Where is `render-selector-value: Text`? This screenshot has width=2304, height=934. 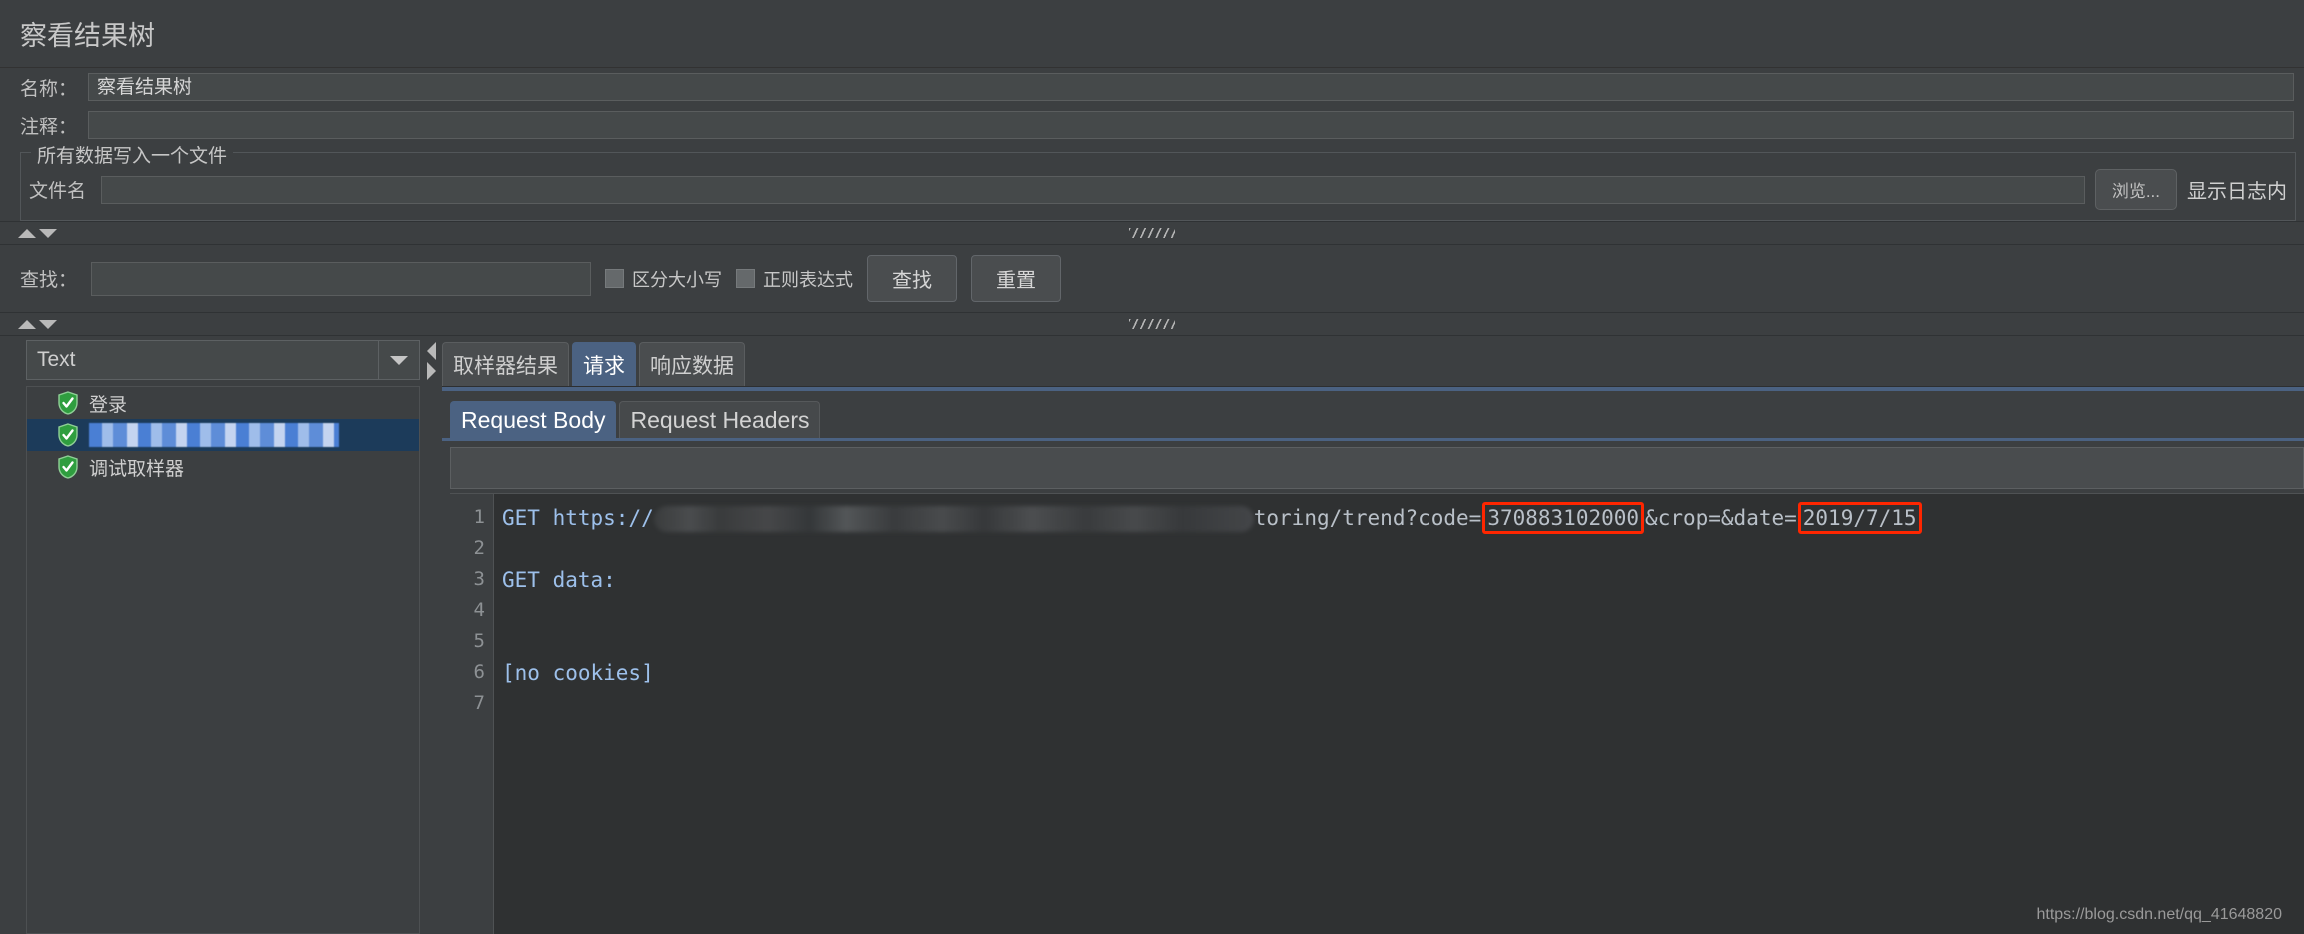 render-selector-value: Text is located at coordinates (56, 359).